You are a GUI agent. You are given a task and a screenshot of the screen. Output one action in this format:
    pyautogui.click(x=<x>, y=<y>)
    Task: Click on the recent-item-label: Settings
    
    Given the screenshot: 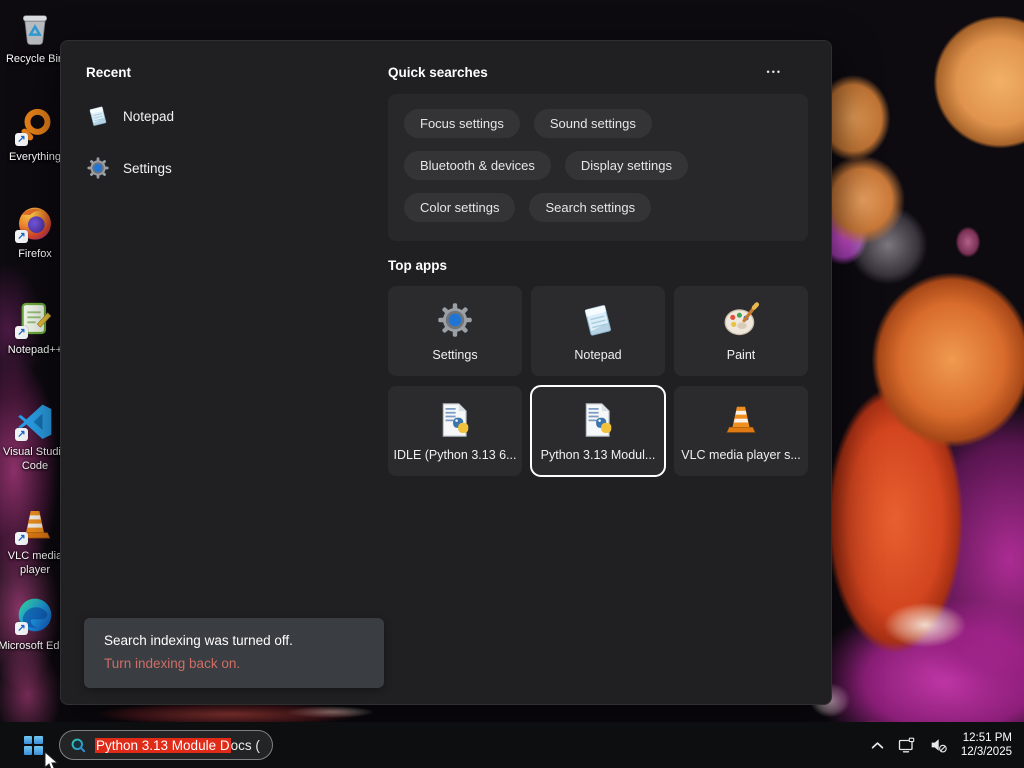 What is the action you would take?
    pyautogui.click(x=147, y=168)
    